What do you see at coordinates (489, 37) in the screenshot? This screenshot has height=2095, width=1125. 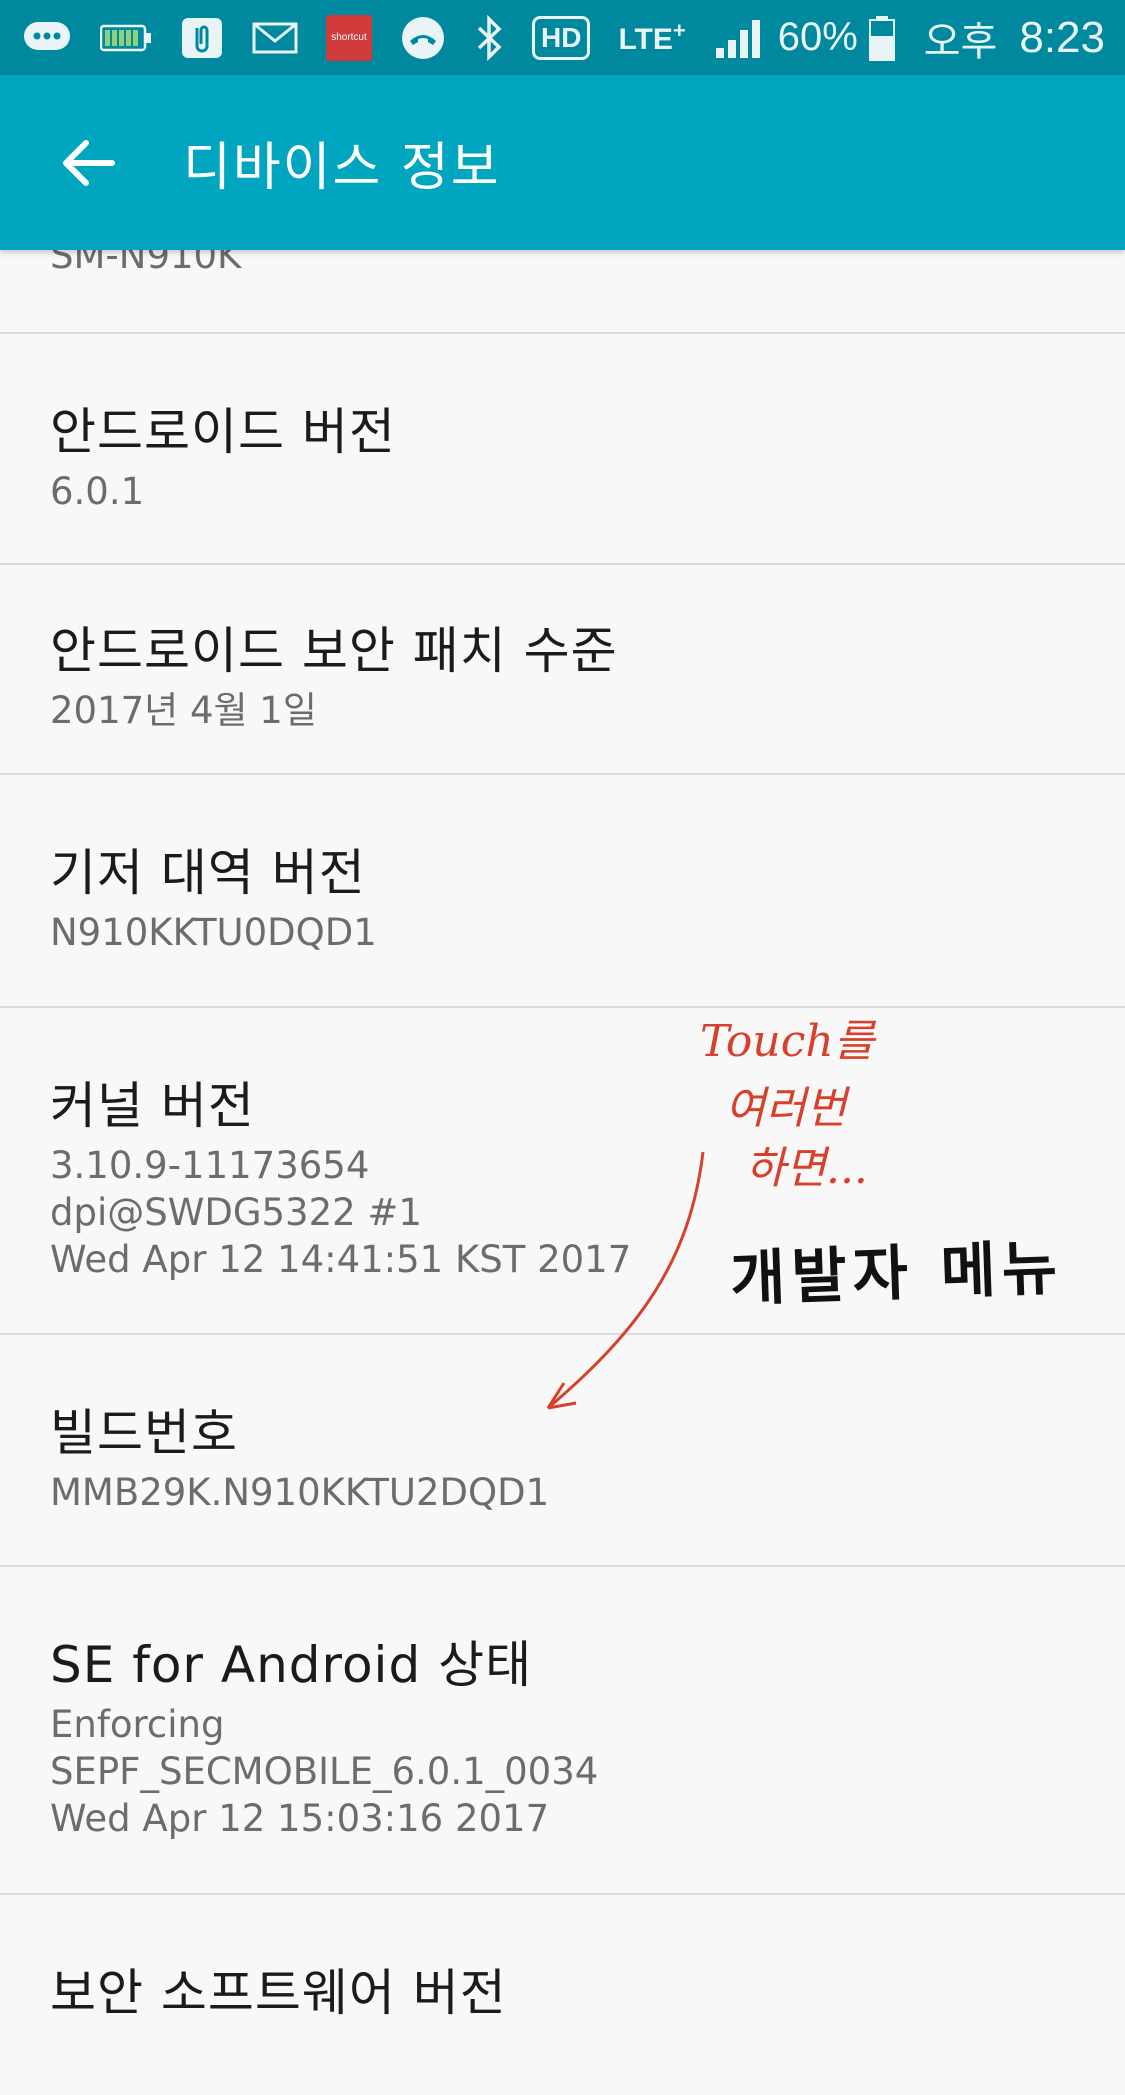 I see `bluetooth-icon` at bounding box center [489, 37].